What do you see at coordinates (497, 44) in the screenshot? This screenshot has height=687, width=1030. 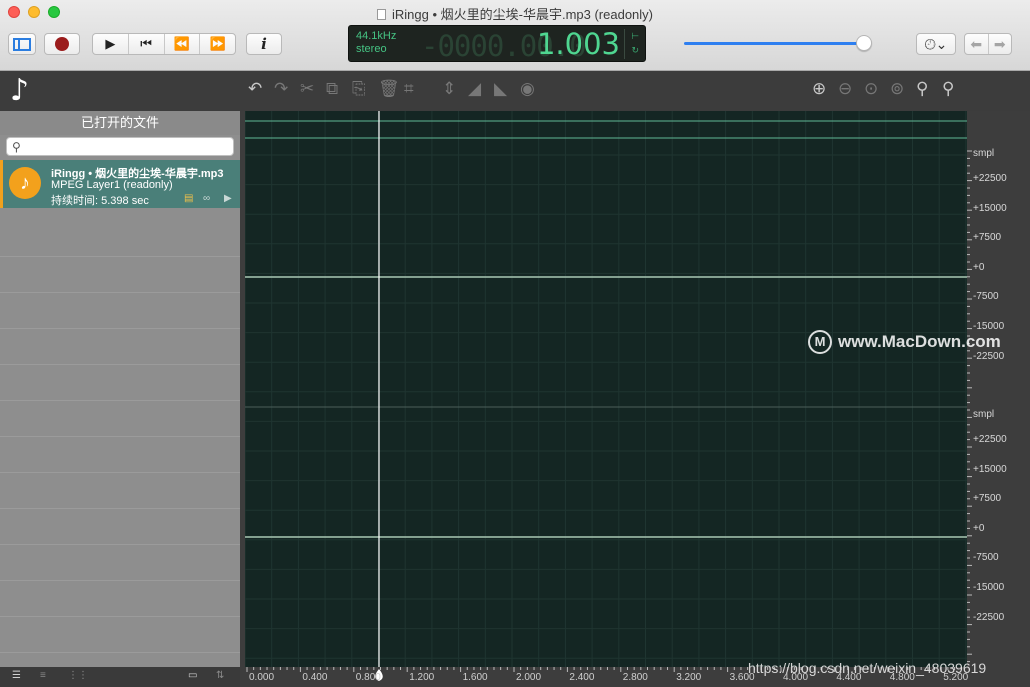 I see `time-display: 44.1kHz stereo -0000.00.0 1.003 ⊢ ↻` at bounding box center [497, 44].